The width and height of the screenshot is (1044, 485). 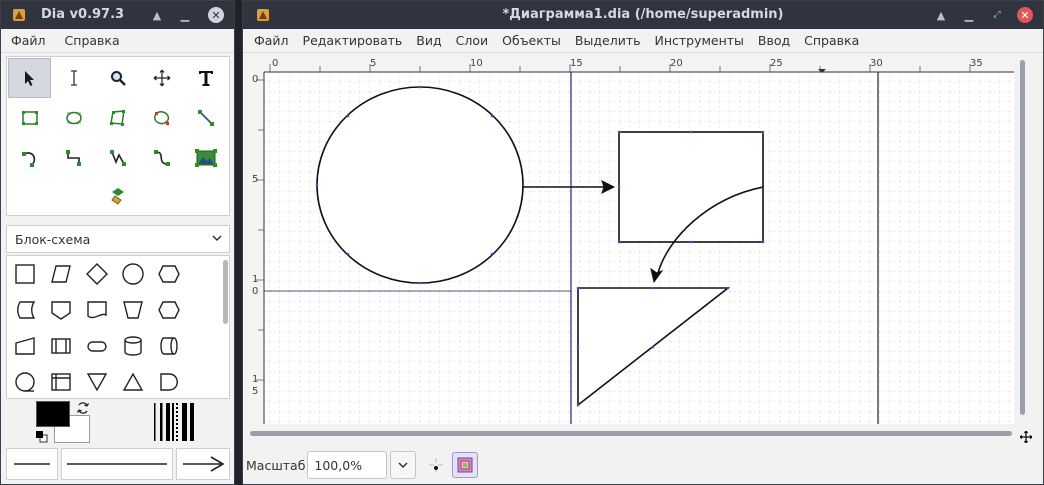 I want to click on snap-to-grid-toggle, so click(x=436, y=465).